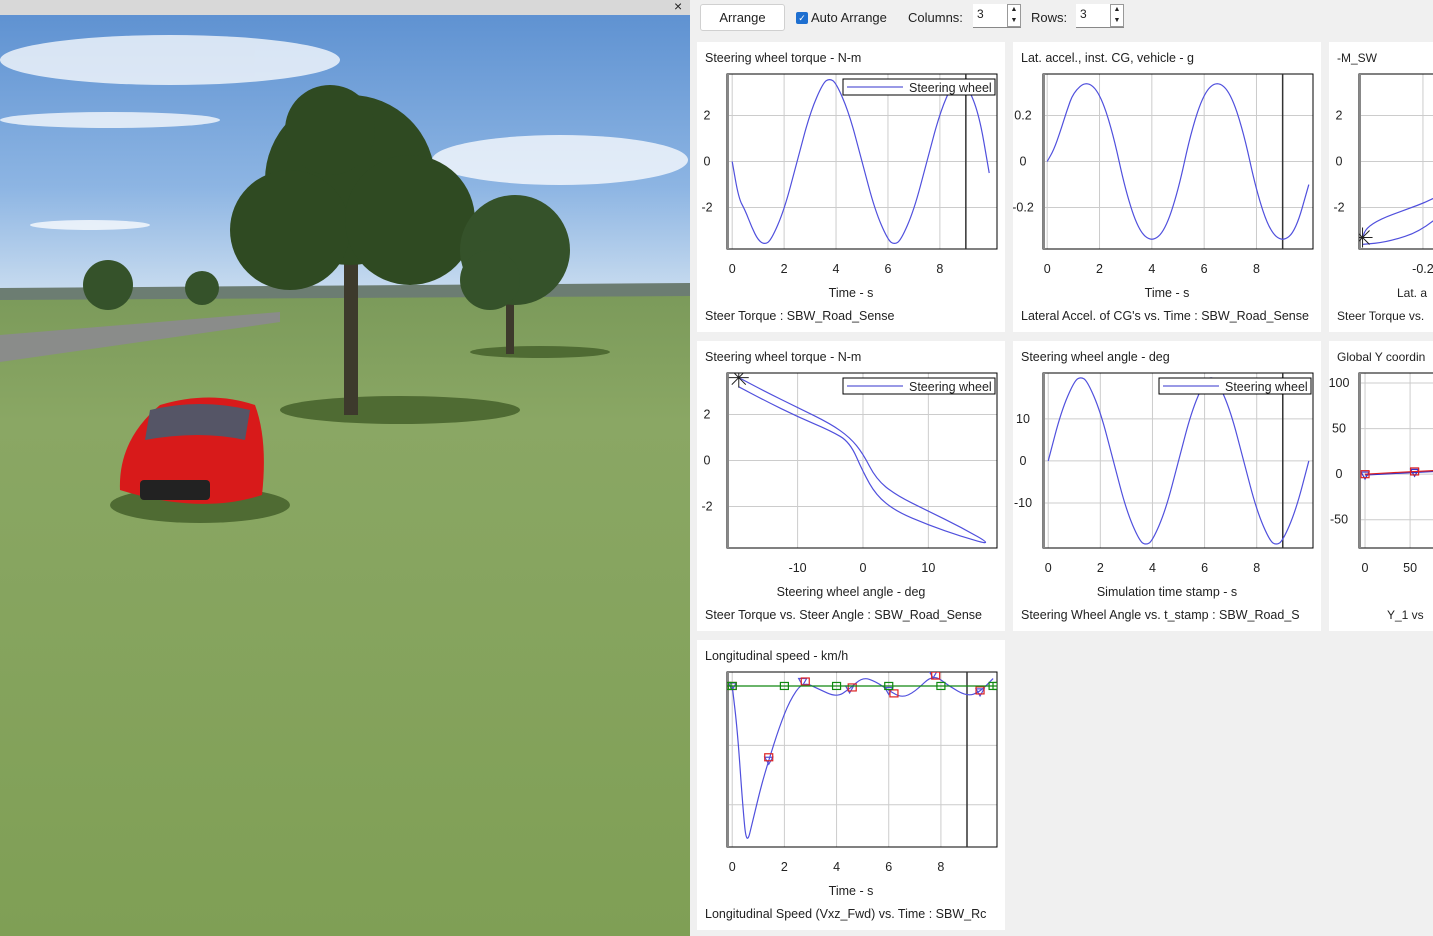  What do you see at coordinates (345, 7) in the screenshot?
I see `scene-titlebar` at bounding box center [345, 7].